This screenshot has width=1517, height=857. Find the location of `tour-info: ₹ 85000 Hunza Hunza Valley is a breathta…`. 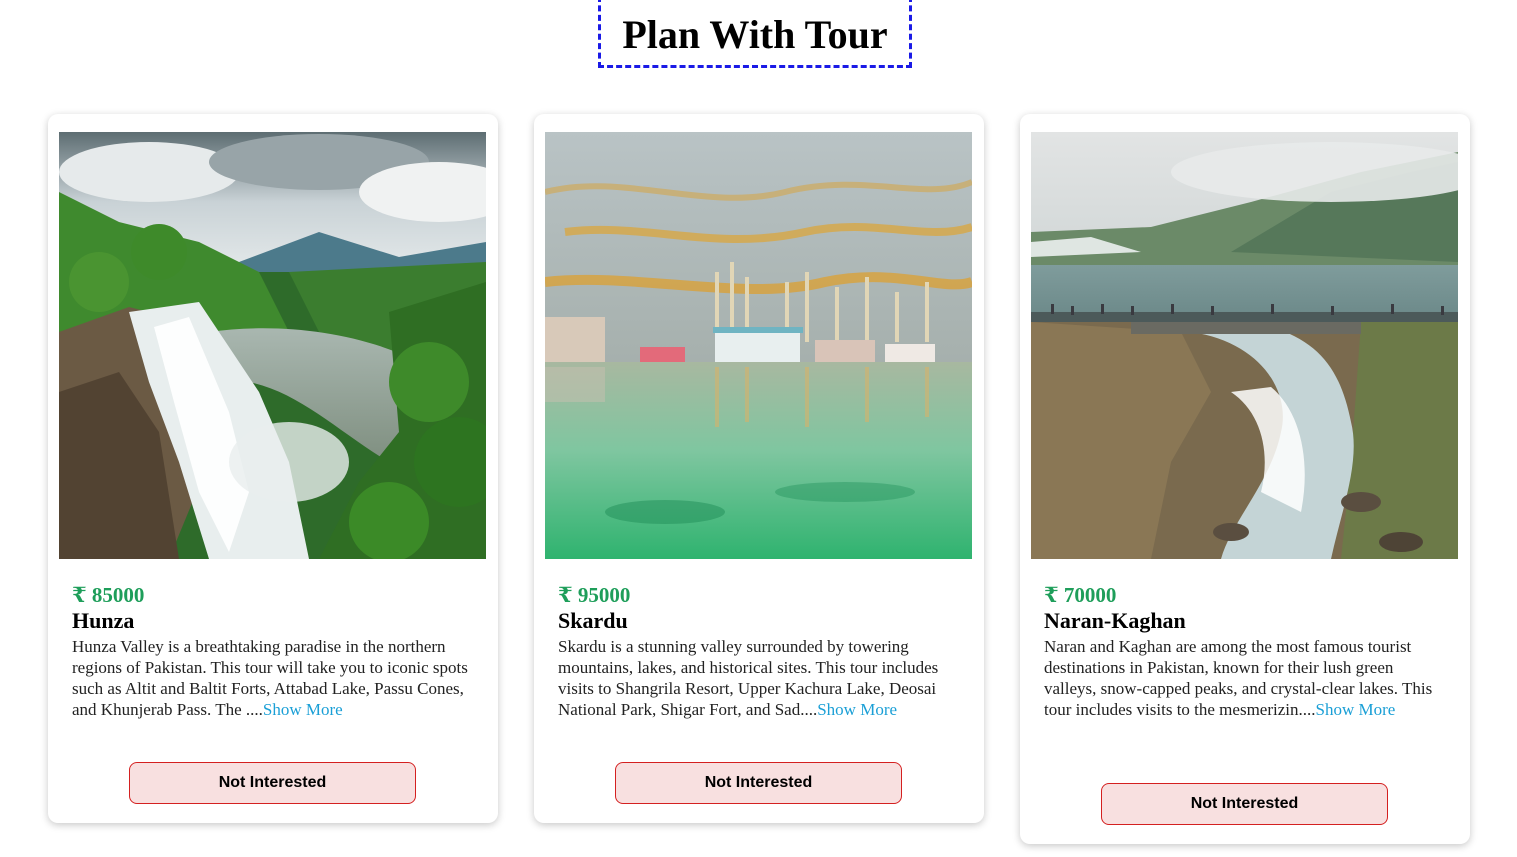

tour-info: ₹ 85000 Hunza Hunza Valley is a breathta… is located at coordinates (272, 651).